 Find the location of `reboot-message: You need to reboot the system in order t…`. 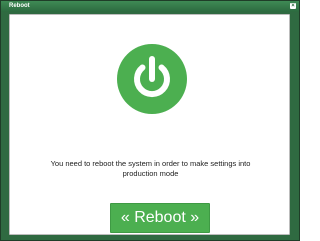

reboot-message: You need to reboot the system in order t… is located at coordinates (150, 169).